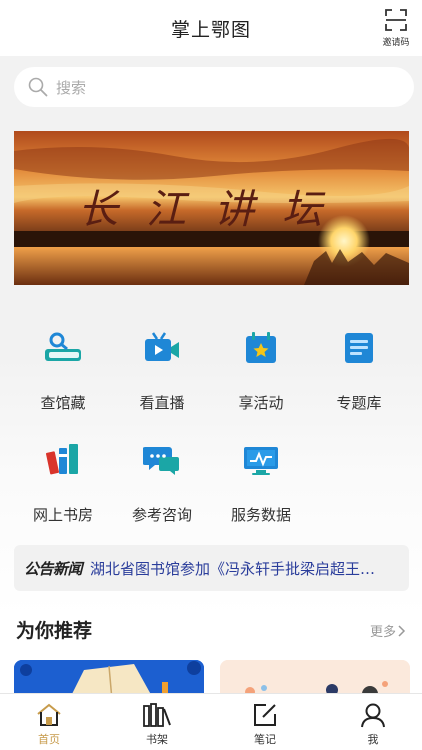 Image resolution: width=422 pixels, height=750 pixels. I want to click on grid-item-label: 专题库, so click(359, 403).